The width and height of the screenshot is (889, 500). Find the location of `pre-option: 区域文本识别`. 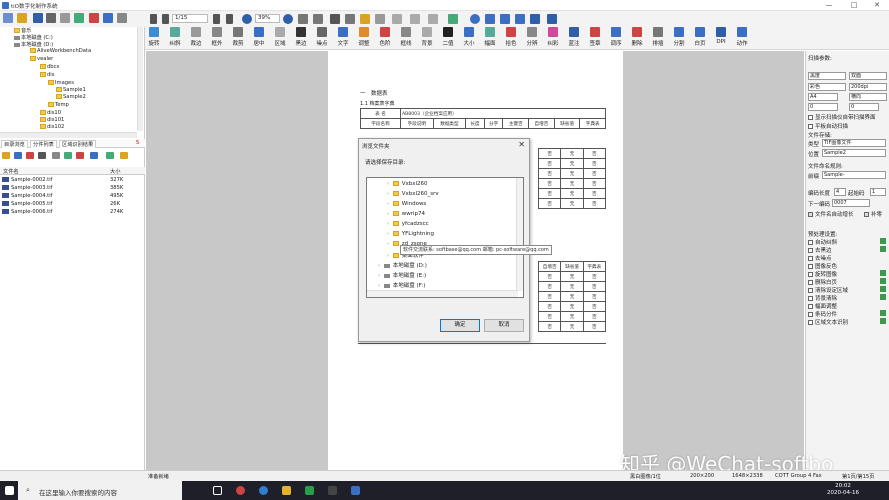

pre-option: 区域文本识别 is located at coordinates (828, 322).